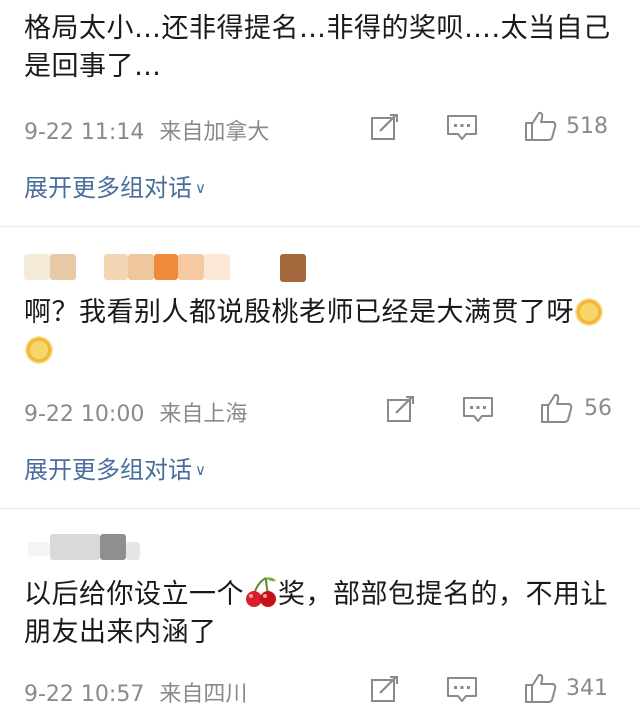 This screenshot has height=720, width=640. I want to click on like-button: 341, so click(566, 688).